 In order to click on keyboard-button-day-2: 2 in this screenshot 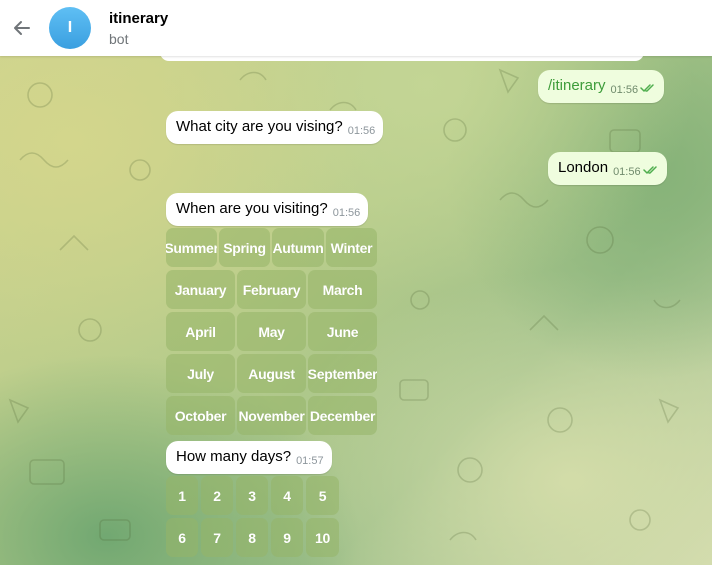, I will do `click(217, 495)`.